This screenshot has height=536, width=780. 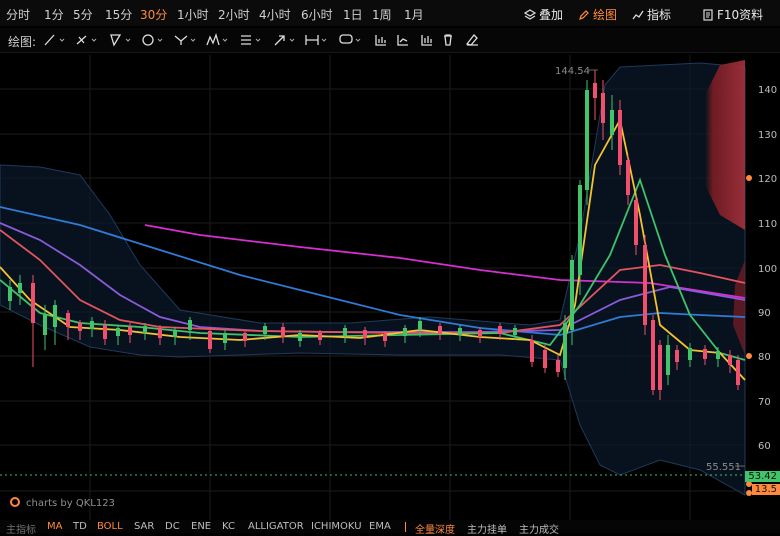 I want to click on note-tool, so click(x=351, y=40).